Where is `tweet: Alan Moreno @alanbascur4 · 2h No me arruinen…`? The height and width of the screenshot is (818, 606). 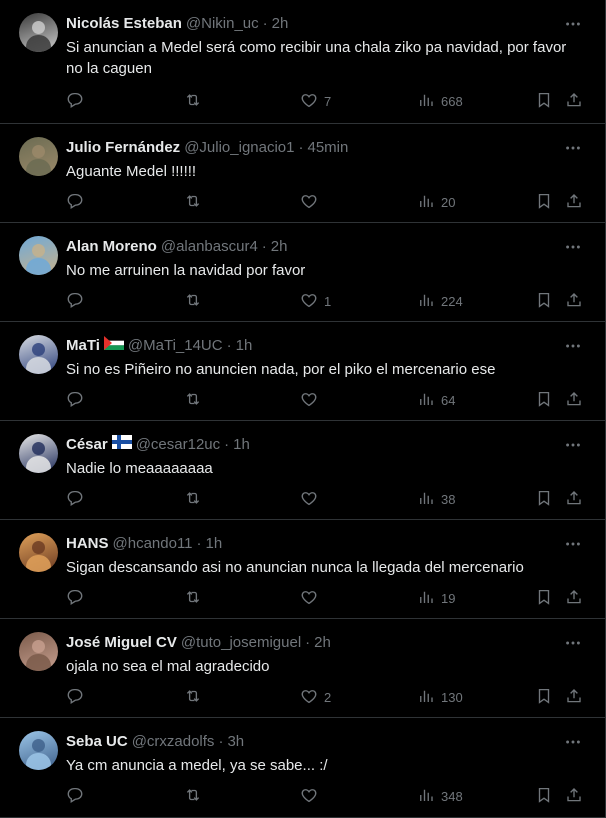 tweet: Alan Moreno @alanbascur4 · 2h No me arruinen… is located at coordinates (303, 272).